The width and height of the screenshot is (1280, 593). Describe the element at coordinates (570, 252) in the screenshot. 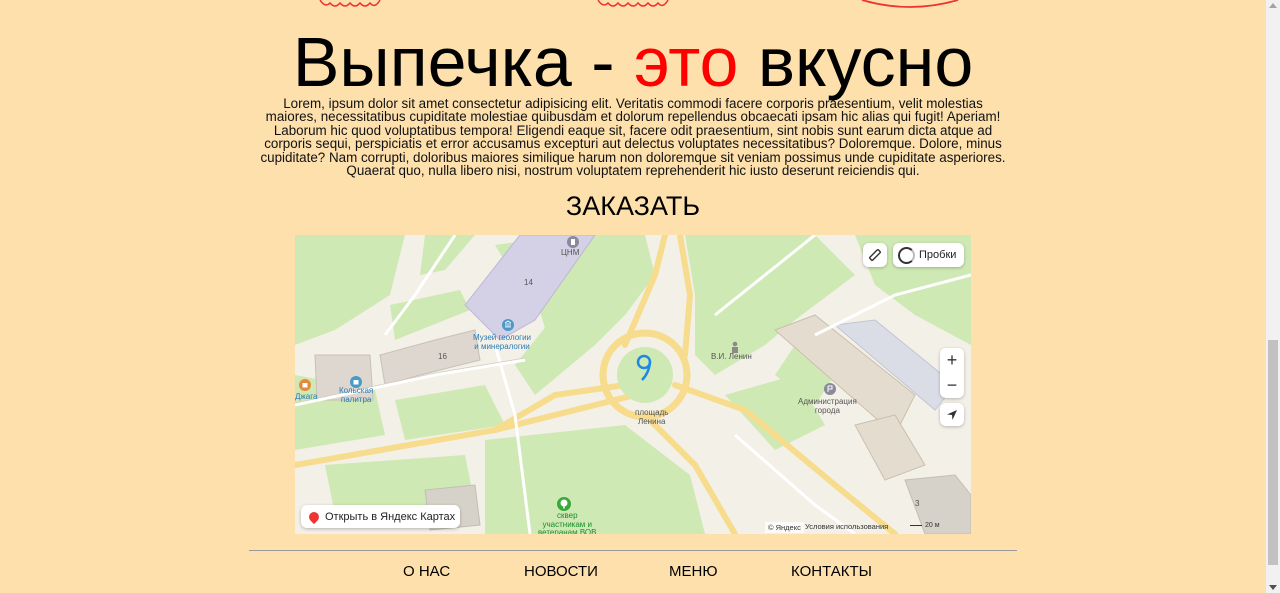

I see `map-label-tsnm: ЦНМ` at that location.